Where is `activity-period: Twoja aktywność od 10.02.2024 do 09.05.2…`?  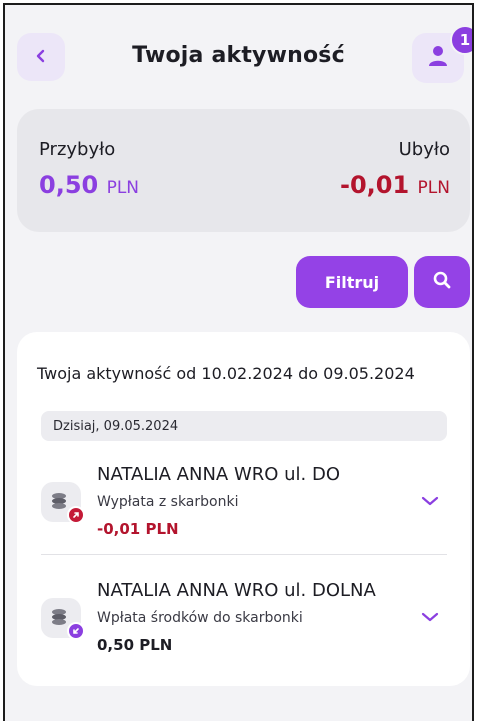
activity-period: Twoja aktywność od 10.02.2024 do 09.05.2… is located at coordinates (226, 373).